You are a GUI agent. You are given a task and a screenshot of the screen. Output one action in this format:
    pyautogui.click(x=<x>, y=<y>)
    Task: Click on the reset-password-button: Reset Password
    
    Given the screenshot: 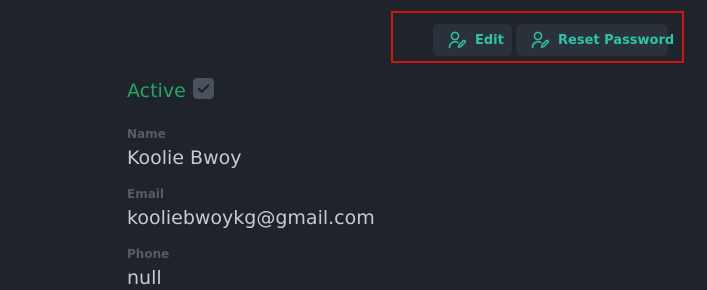 What is the action you would take?
    pyautogui.click(x=595, y=40)
    